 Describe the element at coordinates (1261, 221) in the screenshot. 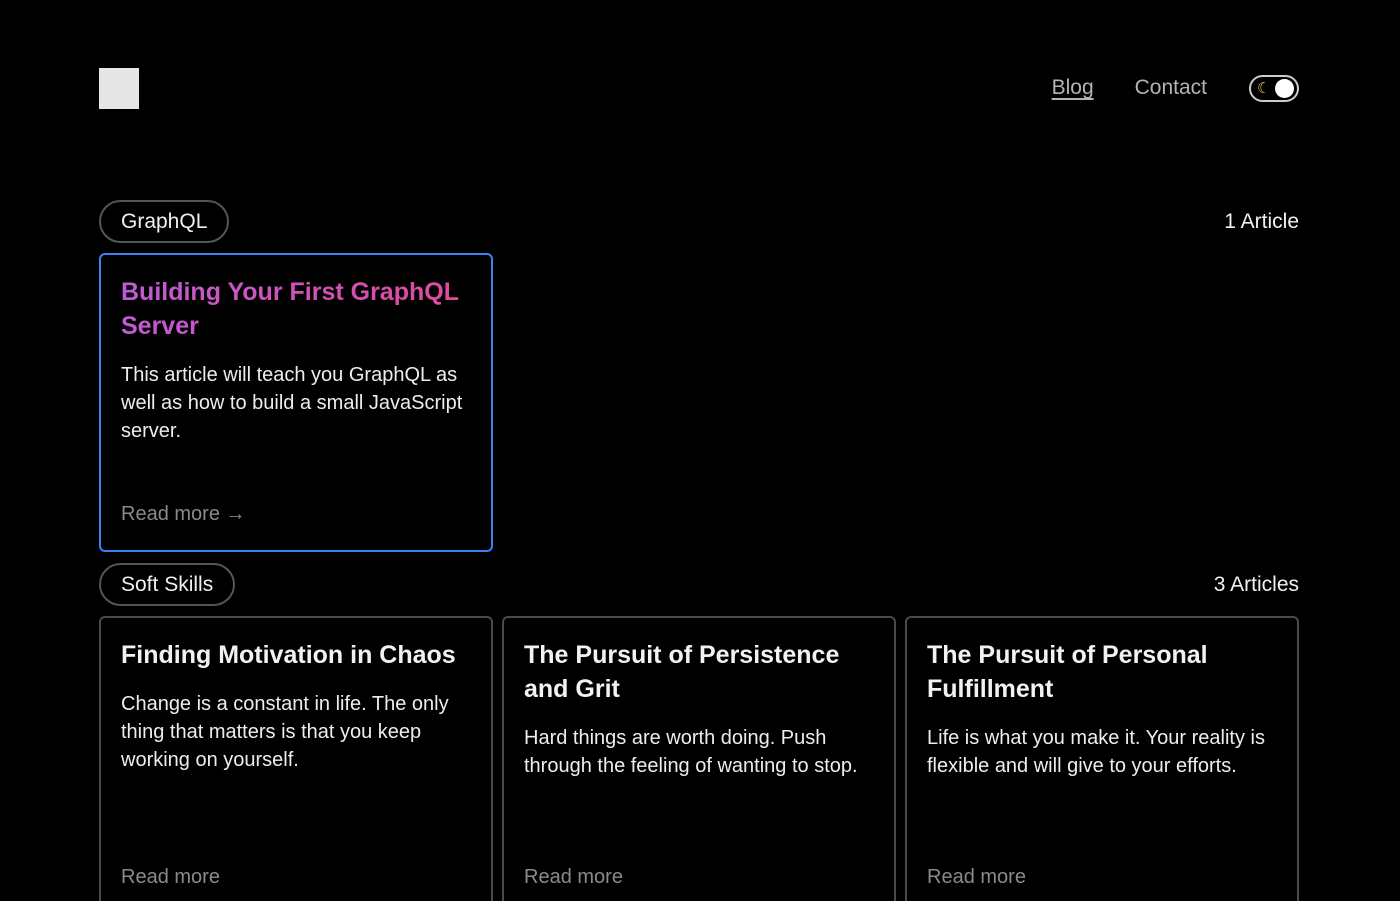

I see `article-count: 1 Article` at that location.